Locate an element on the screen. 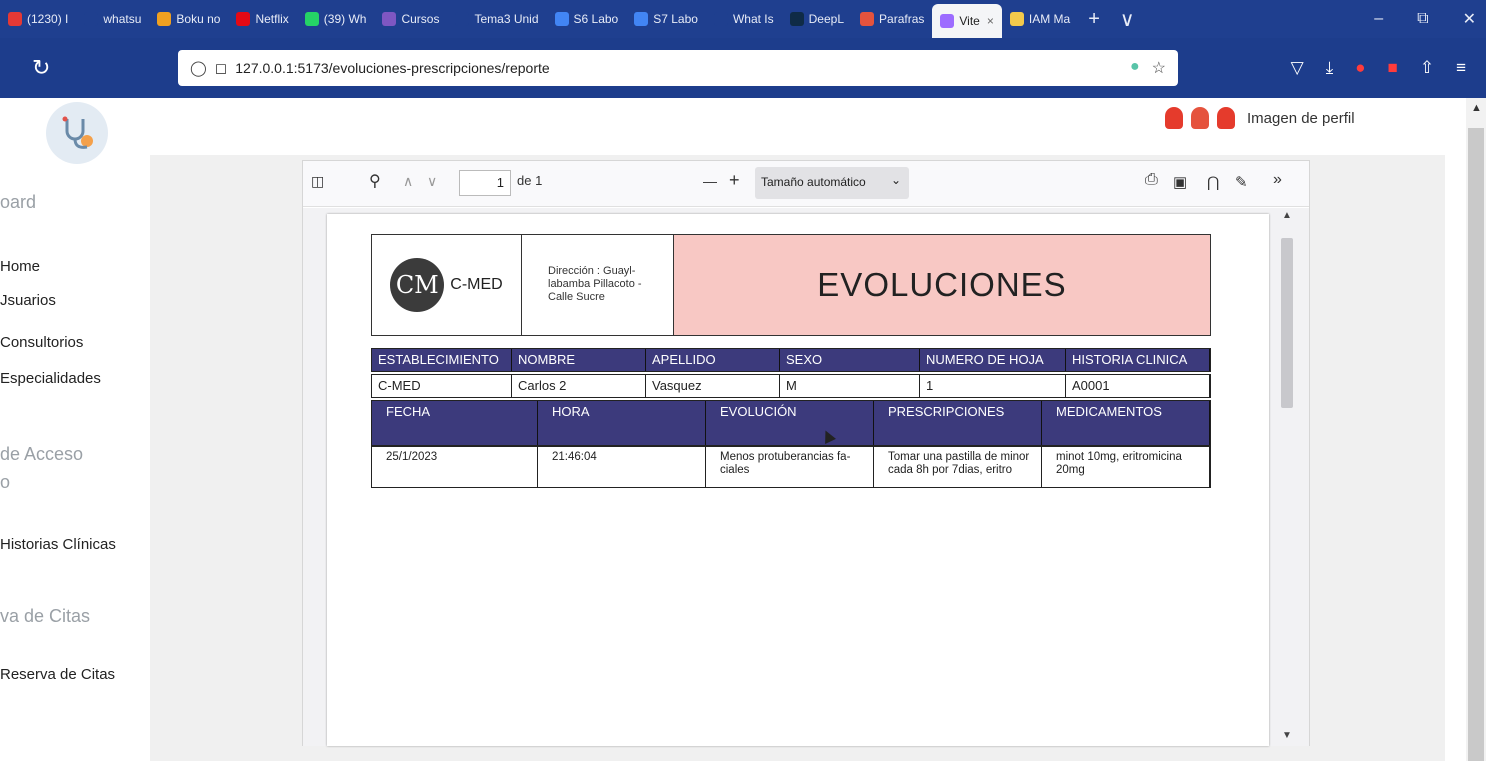 This screenshot has height=761, width=1486. pdf-scrollbar-thumb is located at coordinates (1287, 323).